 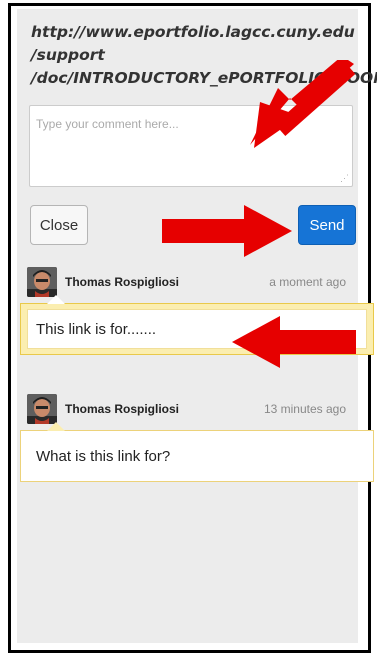 I want to click on comment-text: What is this link for?, so click(x=103, y=456).